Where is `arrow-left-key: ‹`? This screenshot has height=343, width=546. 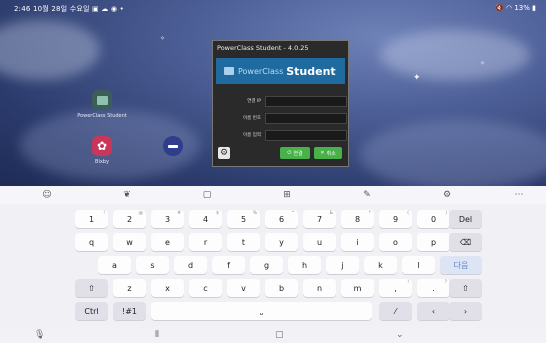 arrow-left-key: ‹ is located at coordinates (433, 311).